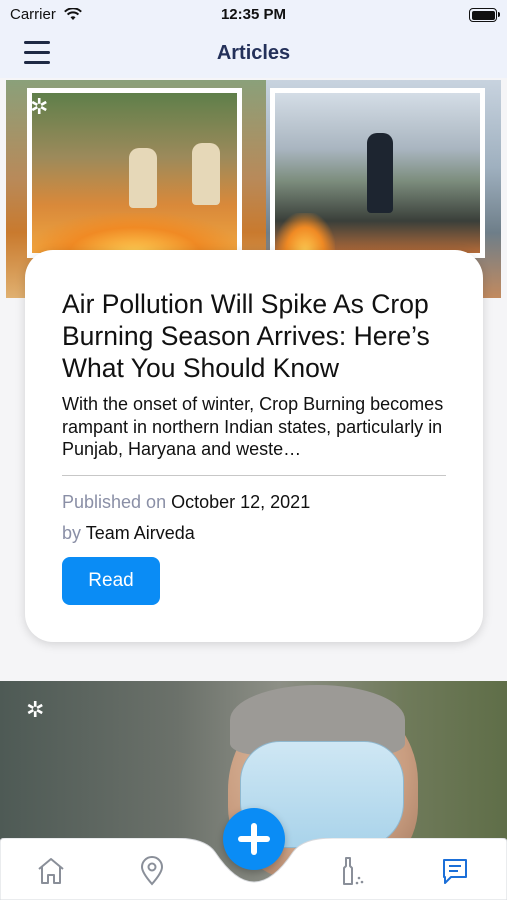  Describe the element at coordinates (114, 502) in the screenshot. I see `published-label: Published on` at that location.